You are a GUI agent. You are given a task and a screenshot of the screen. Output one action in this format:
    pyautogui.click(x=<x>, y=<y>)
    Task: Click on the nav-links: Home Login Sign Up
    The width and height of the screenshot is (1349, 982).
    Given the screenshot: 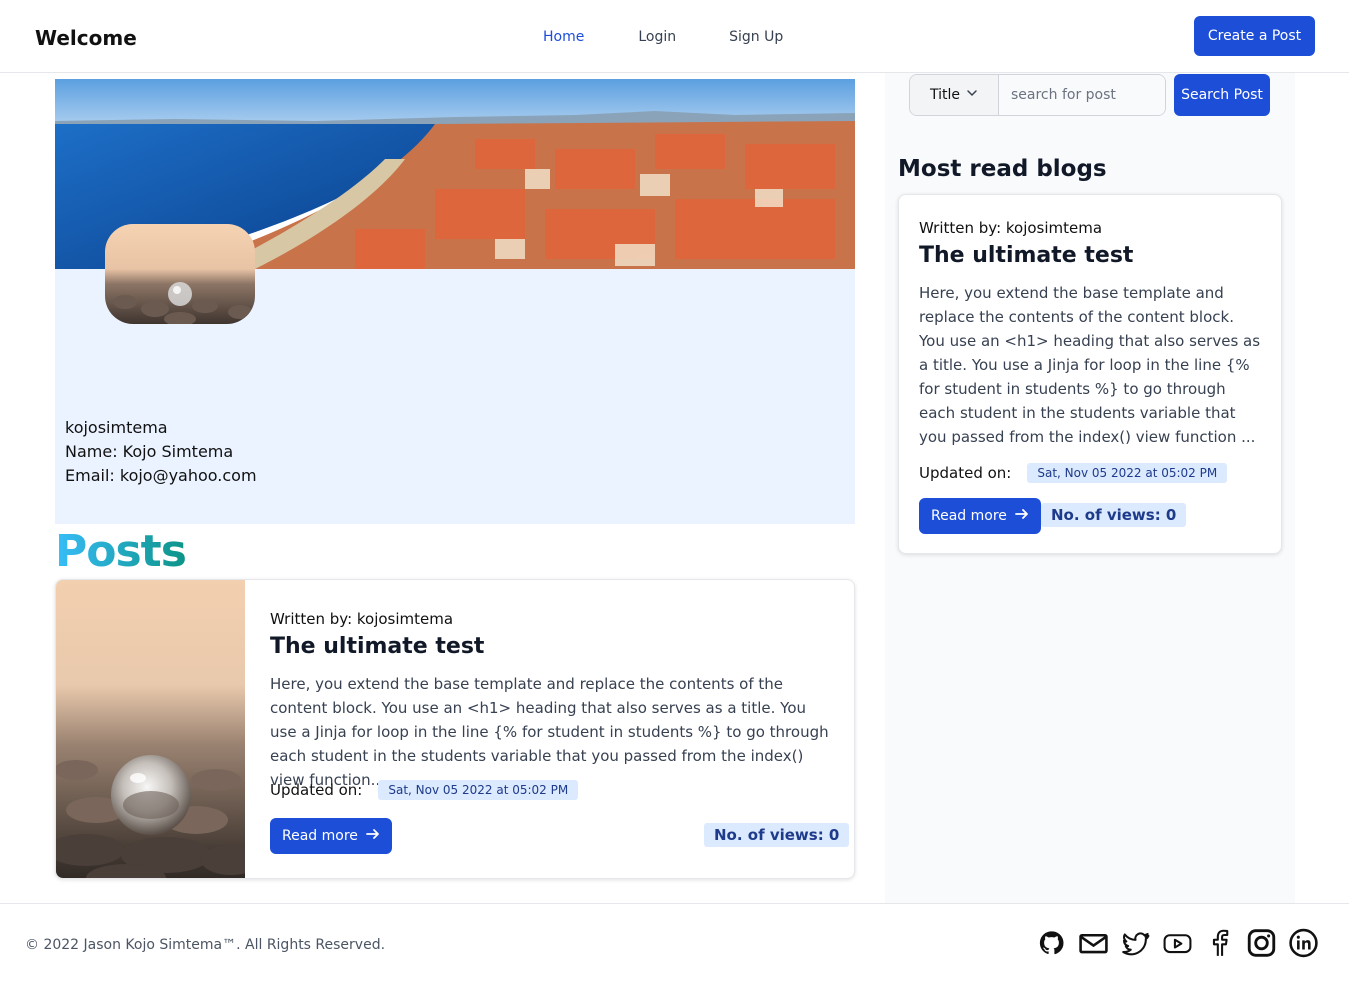 What is the action you would take?
    pyautogui.click(x=663, y=37)
    